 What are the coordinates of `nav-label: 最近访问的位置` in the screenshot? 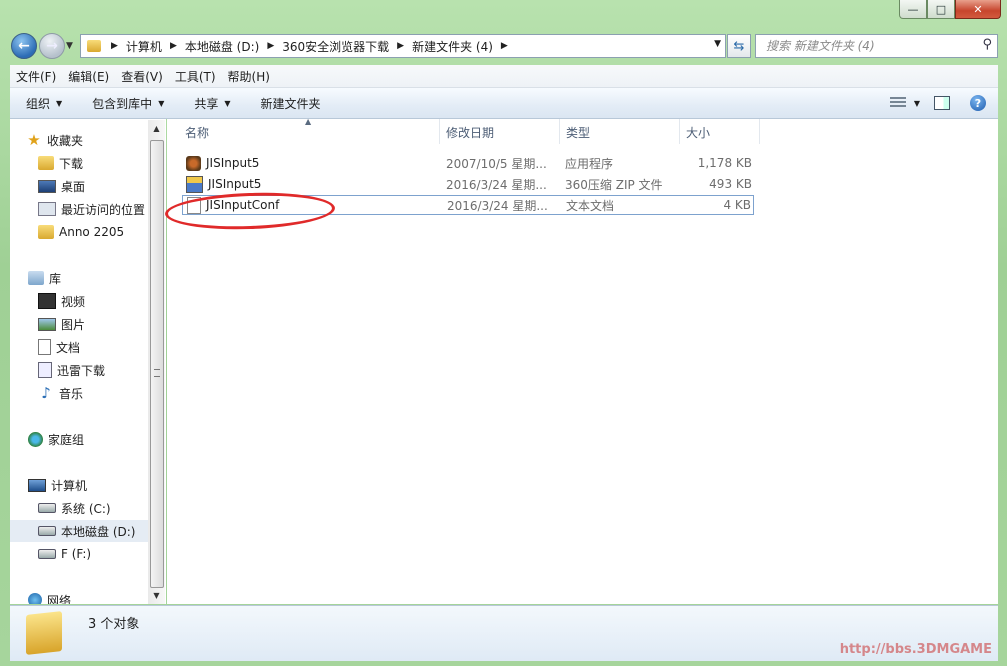 It's located at (103, 209).